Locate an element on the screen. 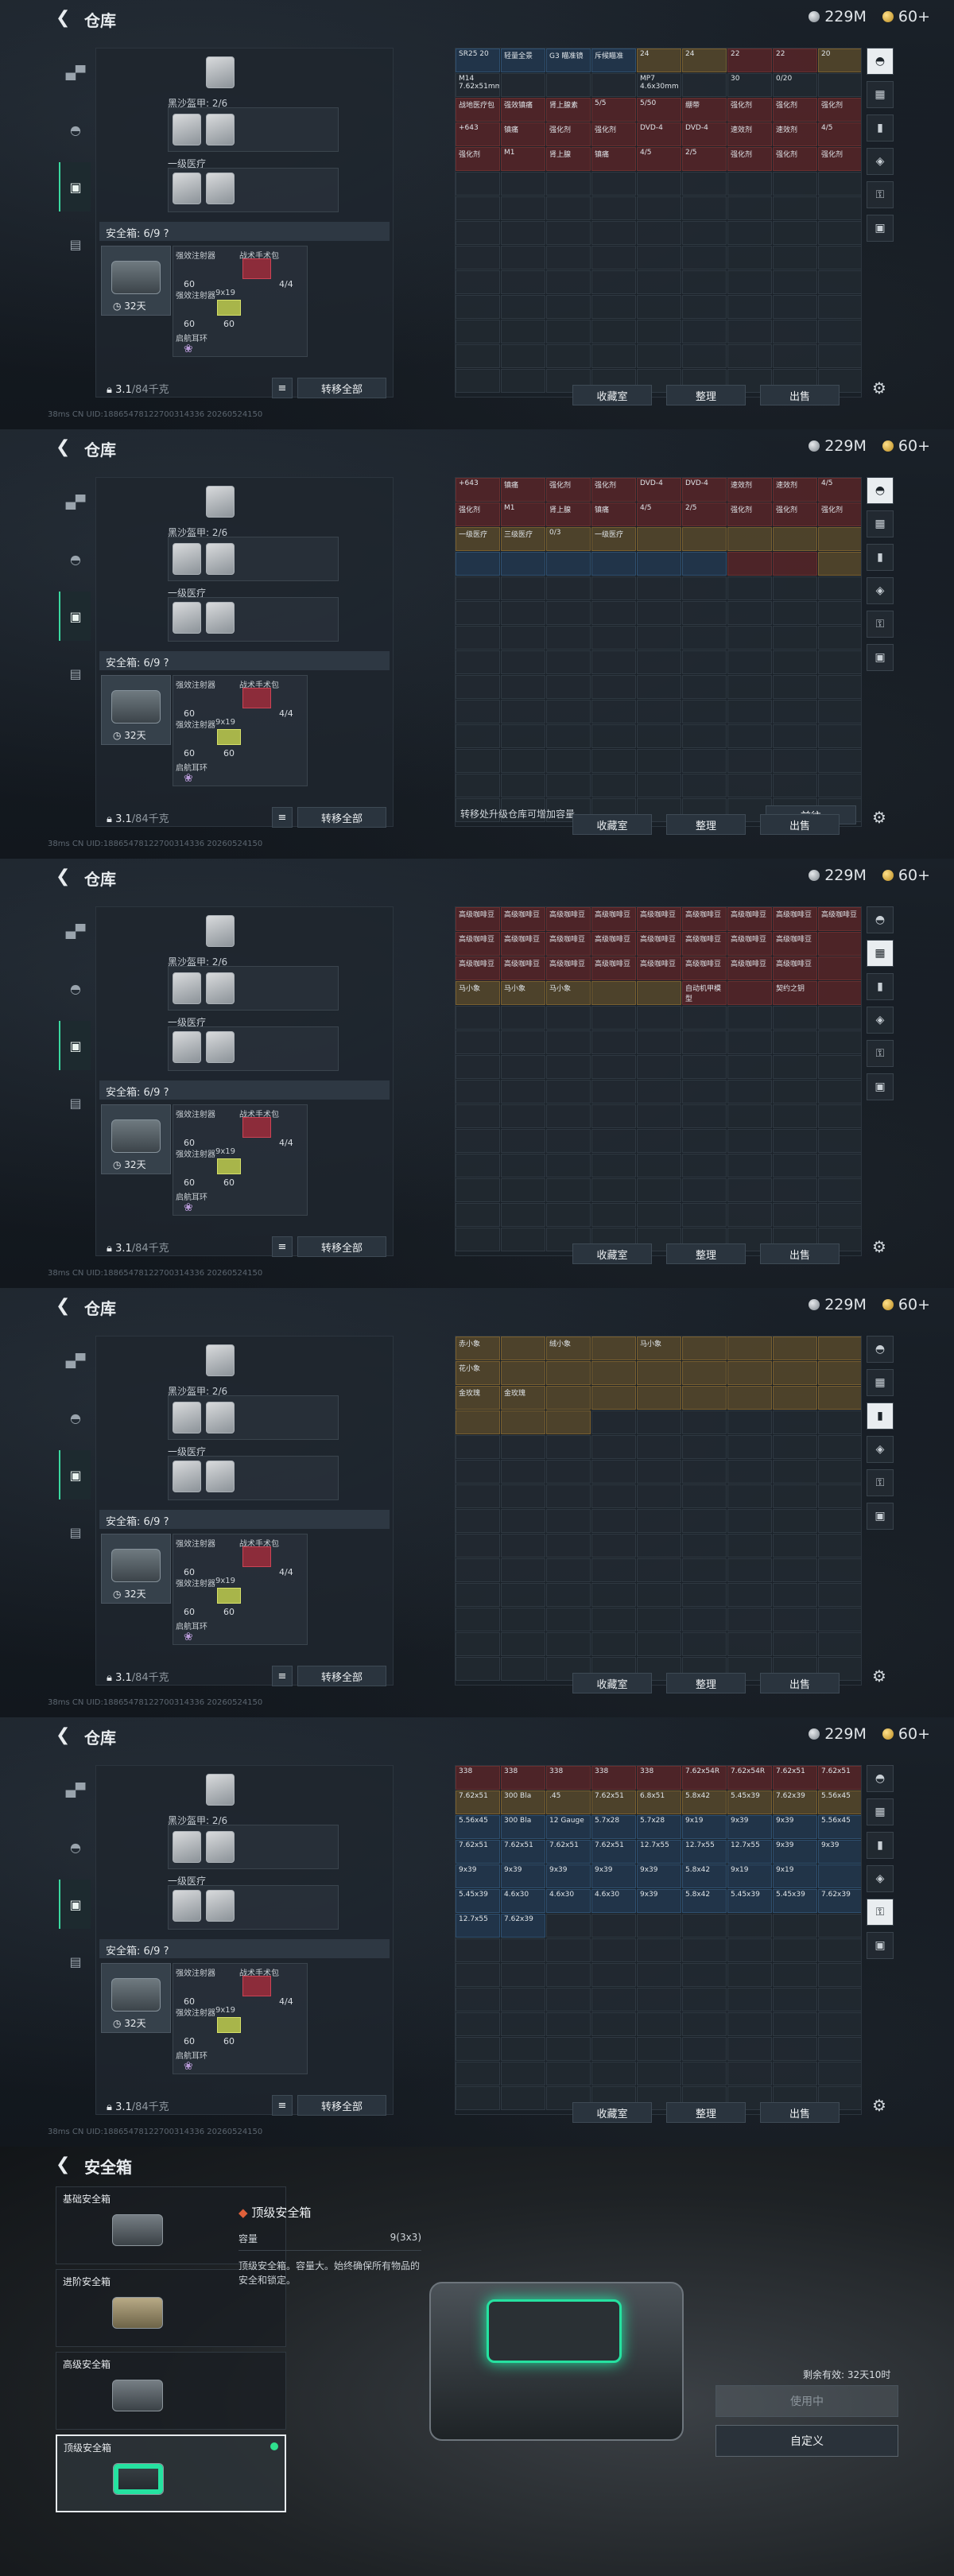 The height and width of the screenshot is (2576, 954). ammo-icon is located at coordinates (229, 308).